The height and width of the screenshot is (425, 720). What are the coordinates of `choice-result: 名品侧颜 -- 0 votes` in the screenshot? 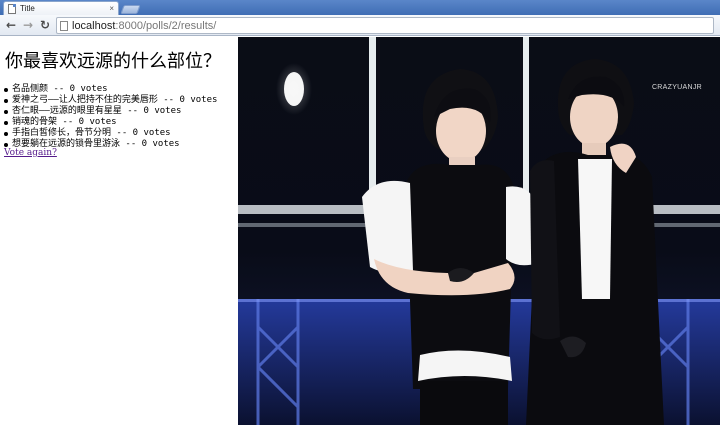 It's located at (60, 89).